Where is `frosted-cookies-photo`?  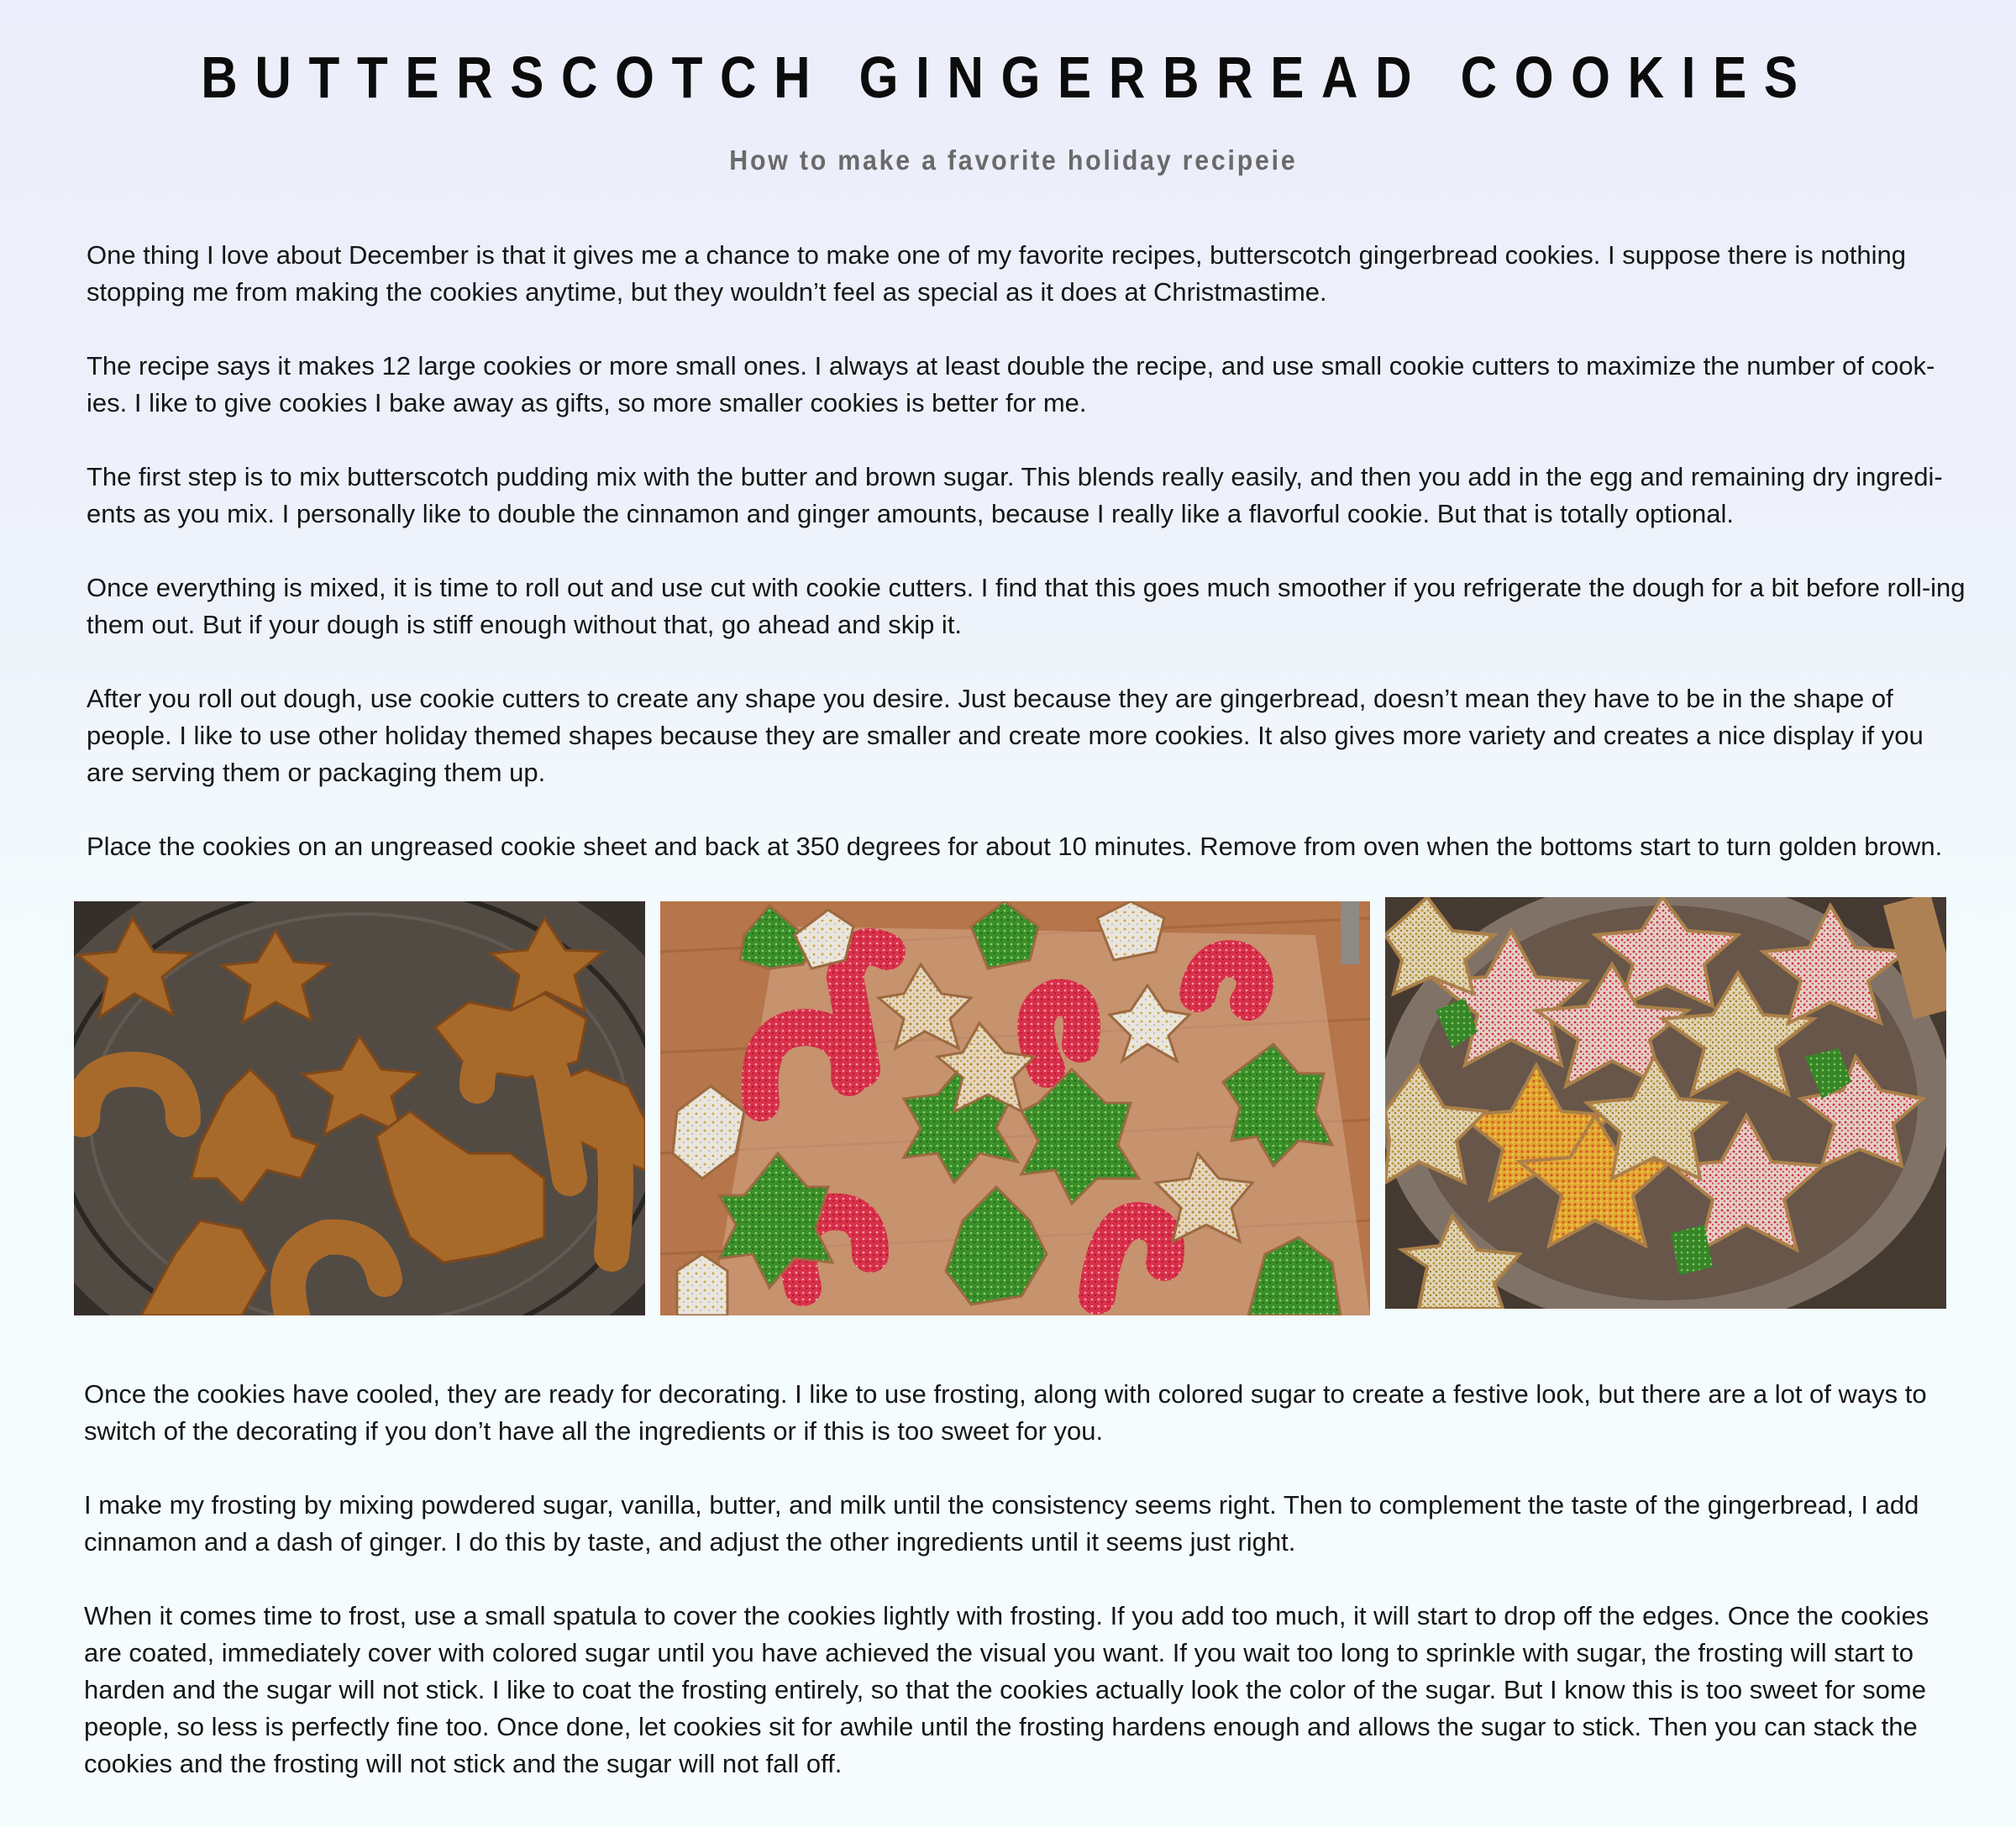
frosted-cookies-photo is located at coordinates (1015, 1108).